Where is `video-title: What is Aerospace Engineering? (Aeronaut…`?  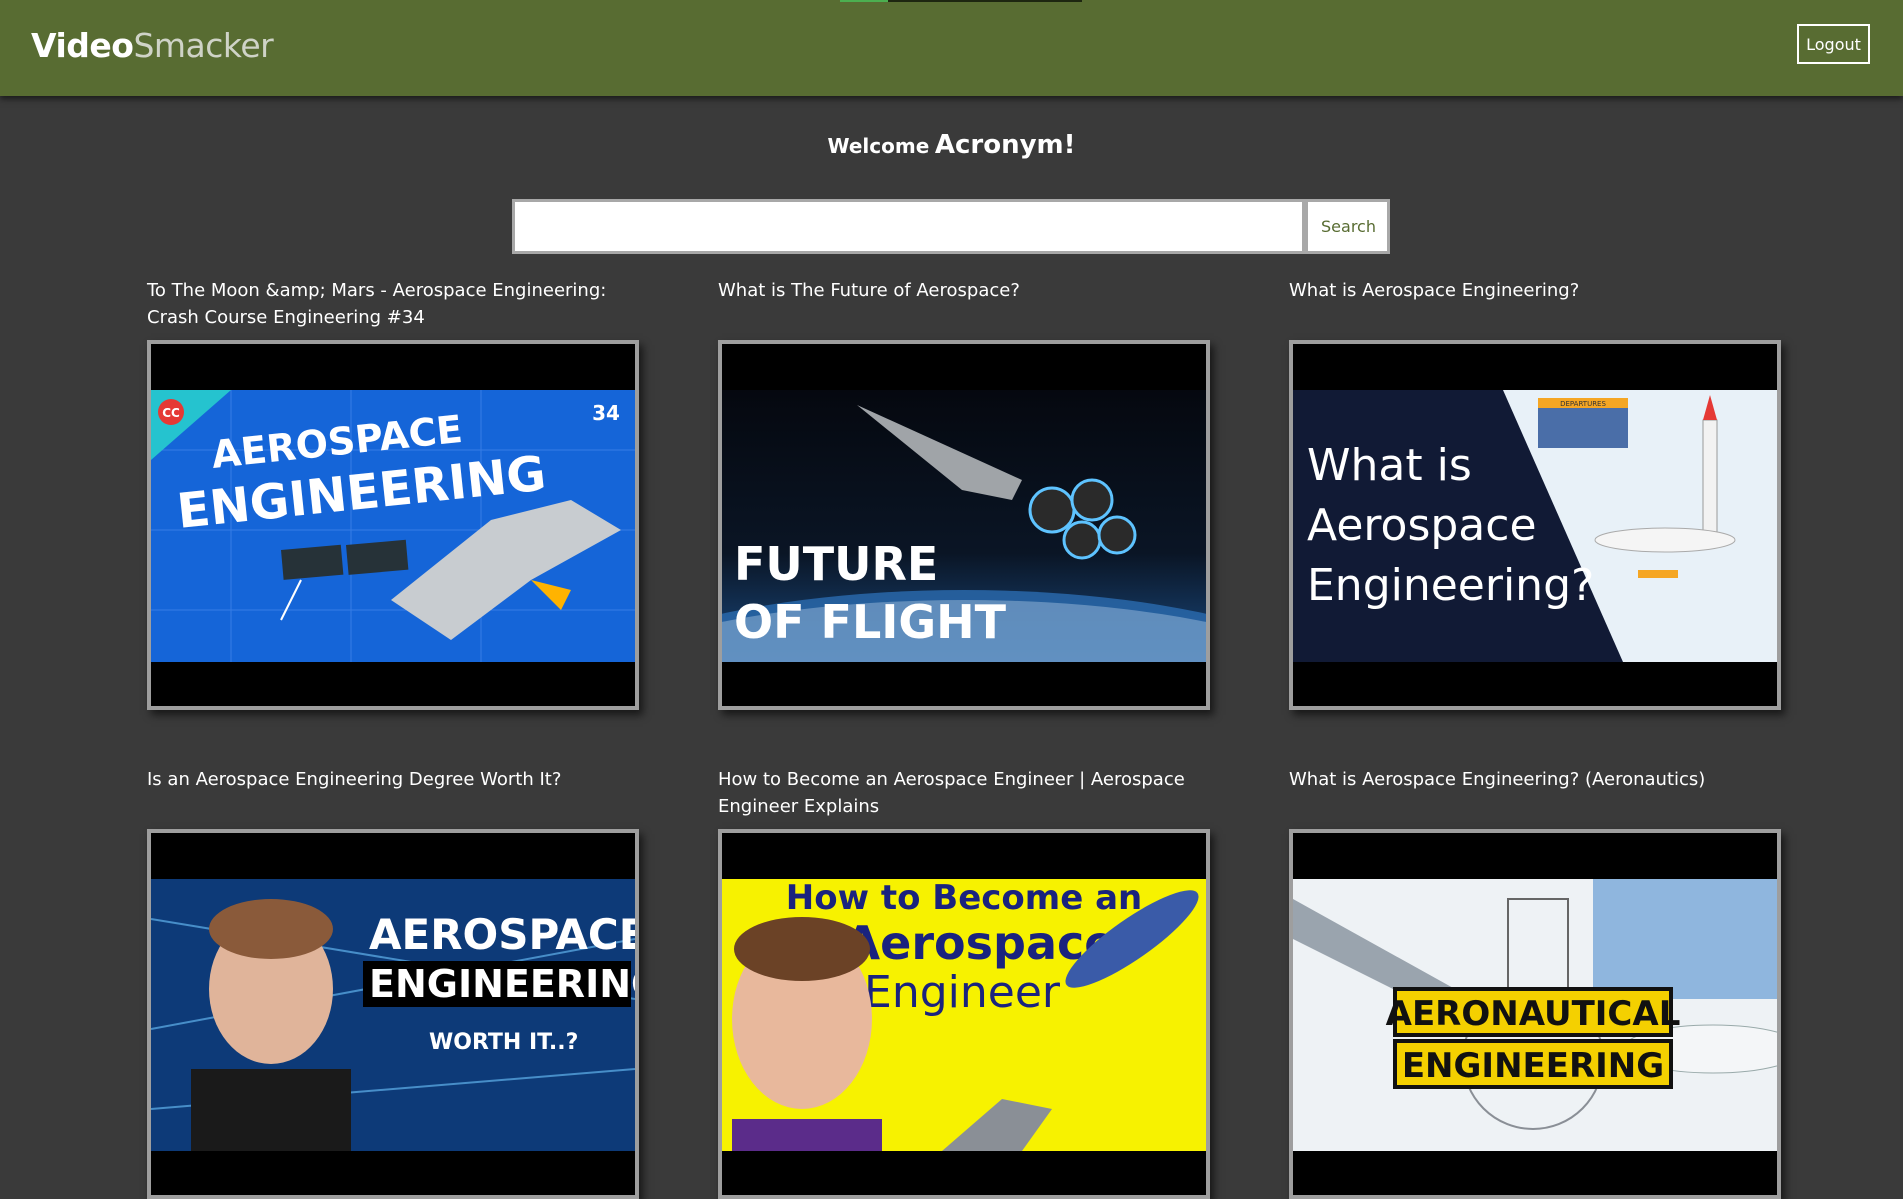 video-title: What is Aerospace Engineering? (Aeronaut… is located at coordinates (1535, 793).